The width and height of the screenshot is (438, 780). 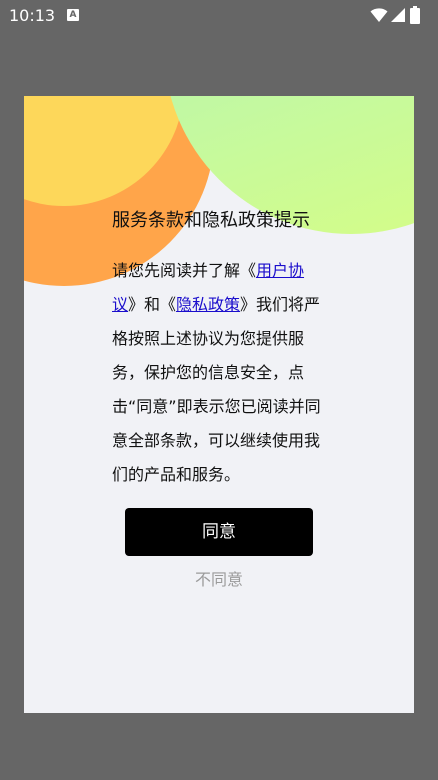 What do you see at coordinates (32, 15) in the screenshot?
I see `status-time: 10:13` at bounding box center [32, 15].